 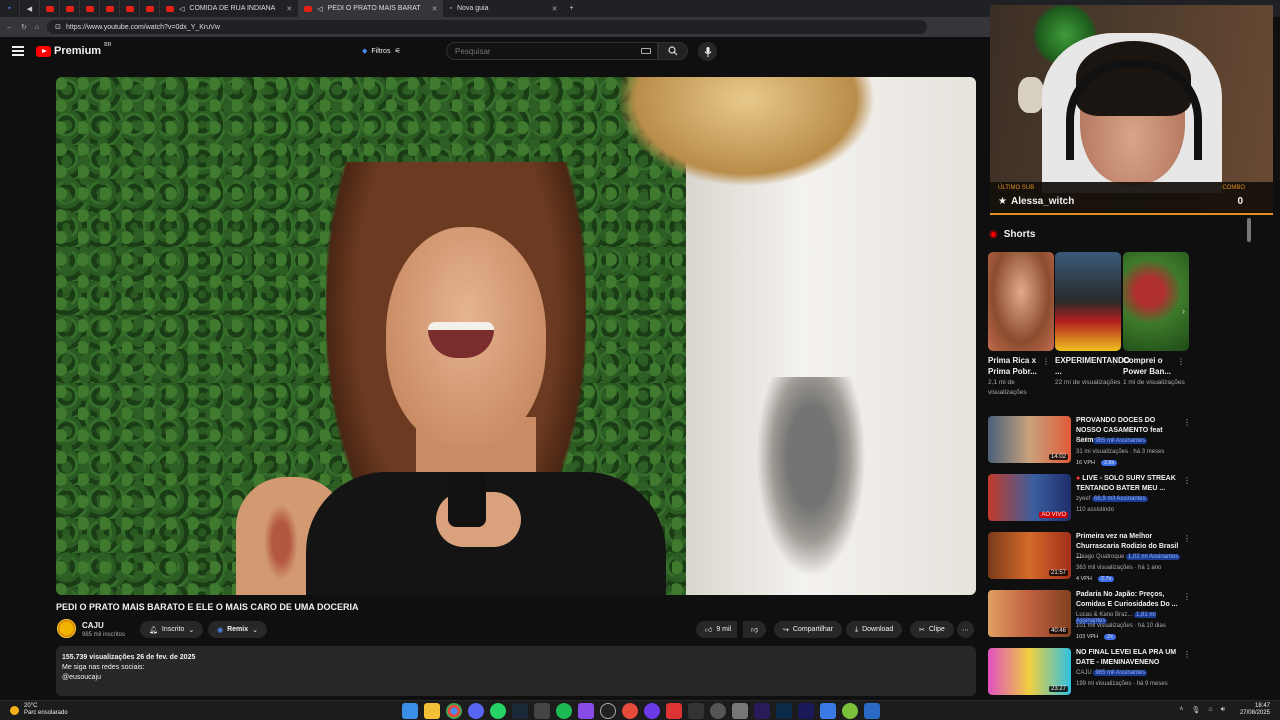 I want to click on spotify-icon, so click(x=564, y=711).